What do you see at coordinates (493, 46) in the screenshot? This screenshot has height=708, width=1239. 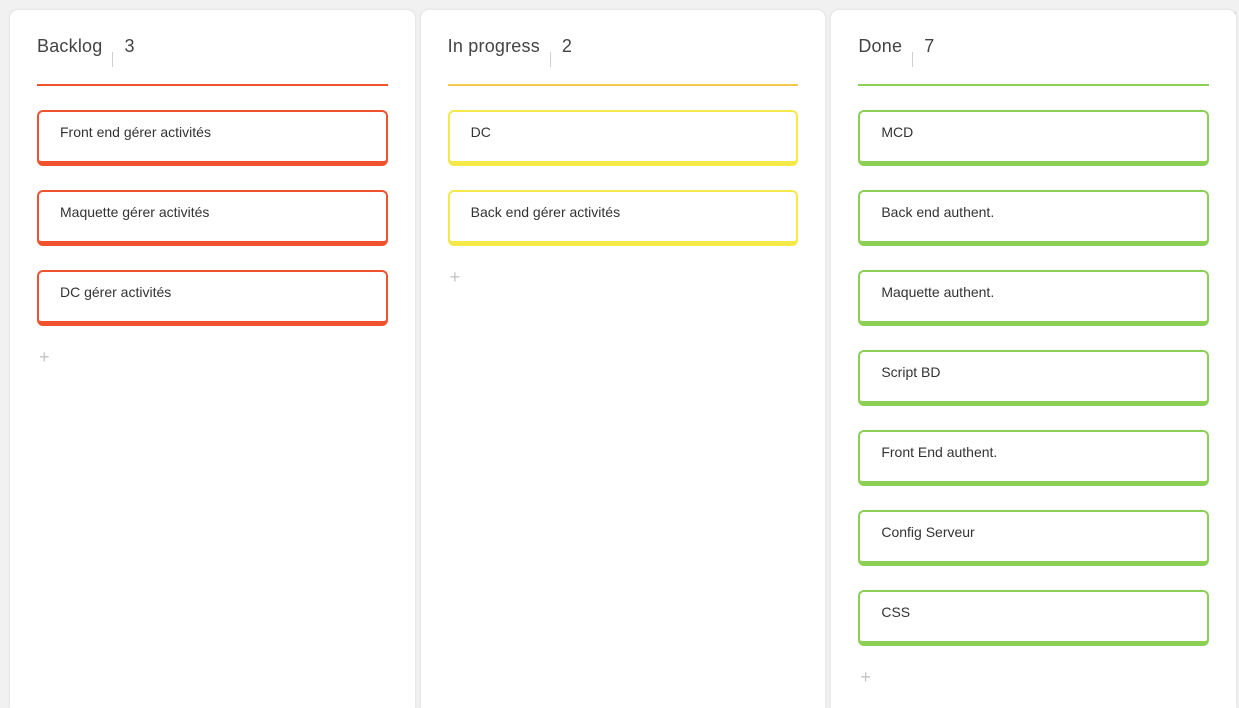 I see `column-title: In progress` at bounding box center [493, 46].